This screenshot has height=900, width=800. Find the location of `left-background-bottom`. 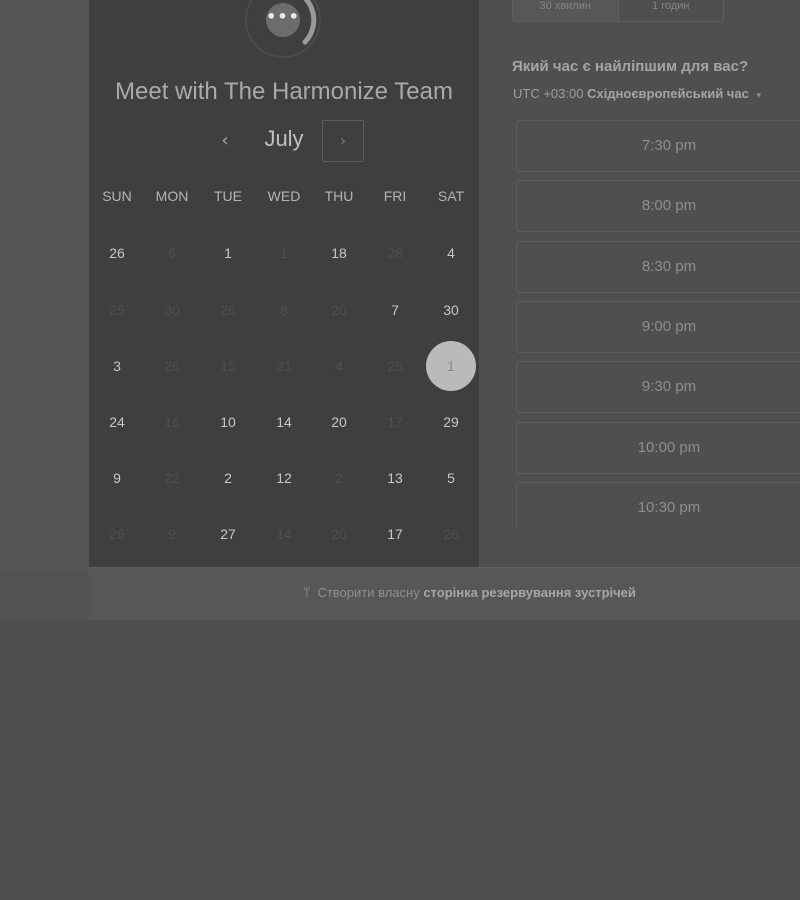

left-background-bottom is located at coordinates (44, 596).